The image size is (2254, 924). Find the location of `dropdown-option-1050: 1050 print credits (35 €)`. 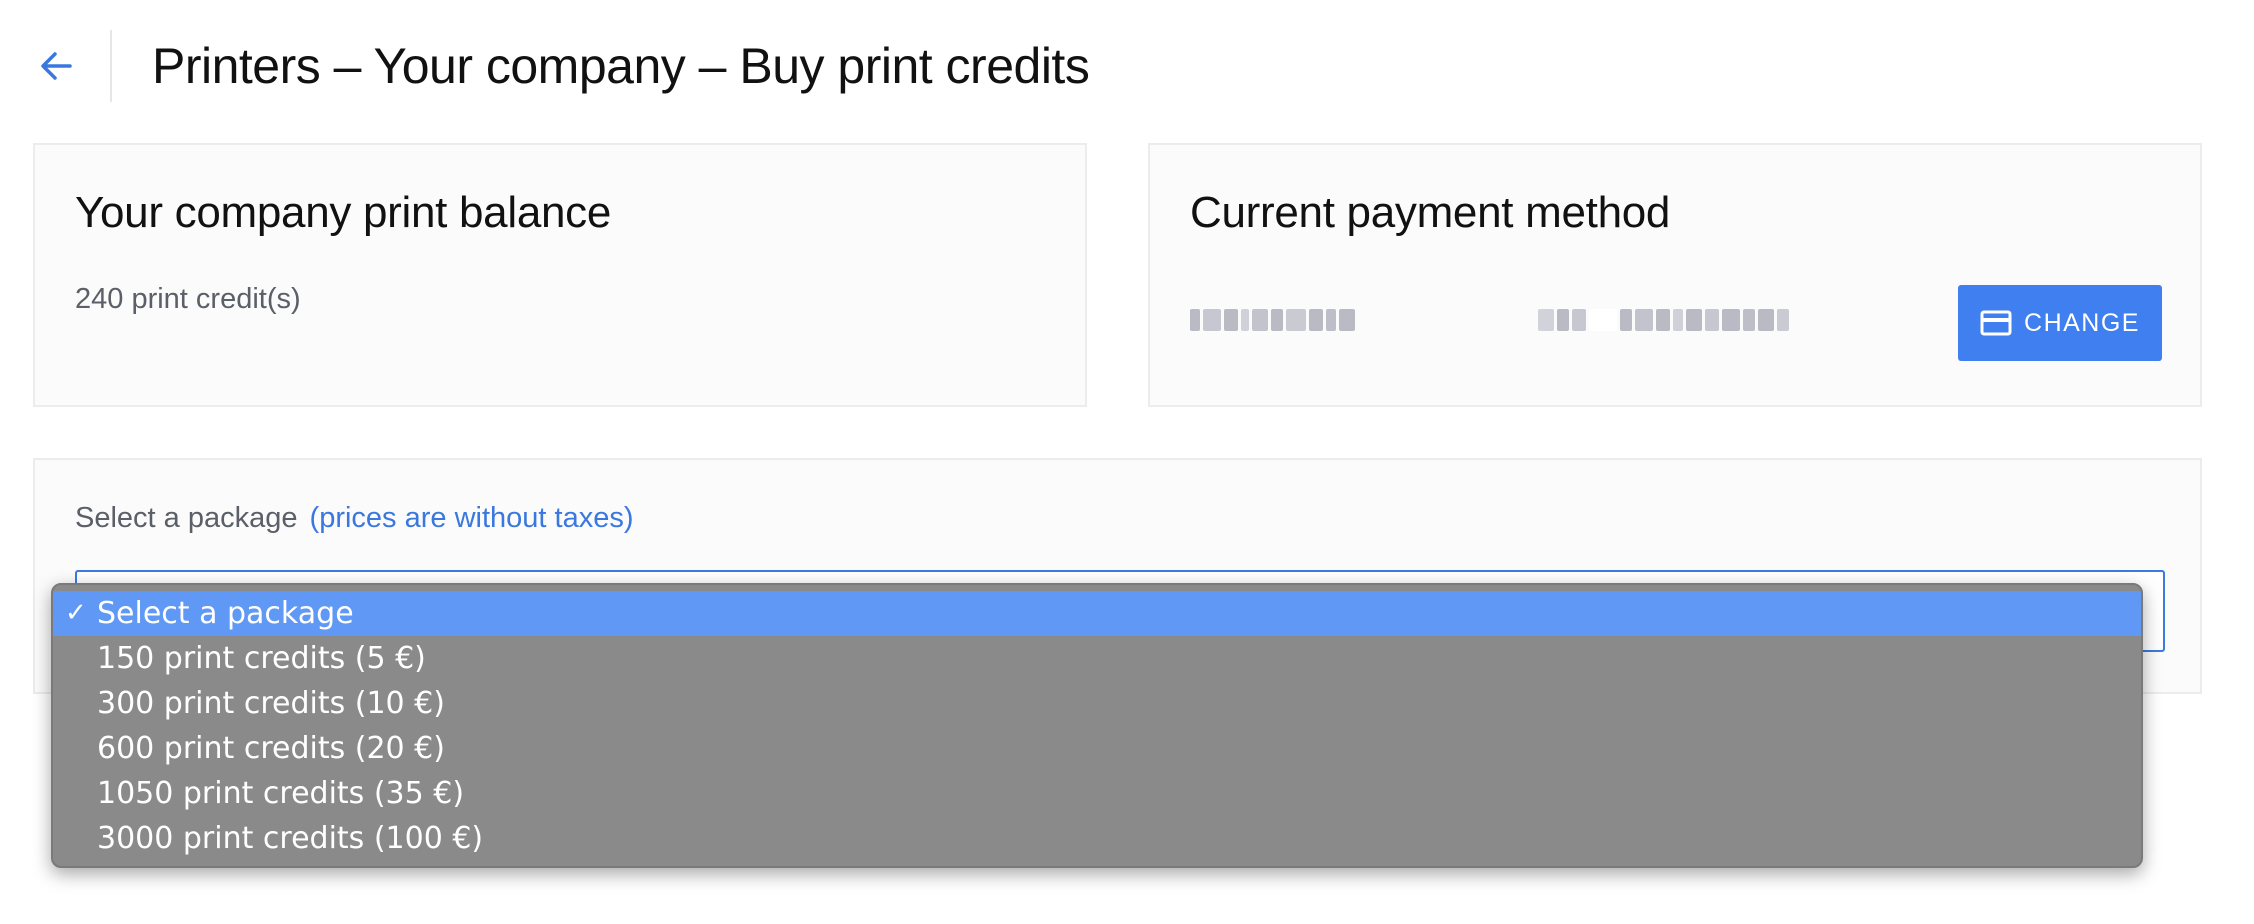

dropdown-option-1050: 1050 print credits (35 €) is located at coordinates (1097, 793).